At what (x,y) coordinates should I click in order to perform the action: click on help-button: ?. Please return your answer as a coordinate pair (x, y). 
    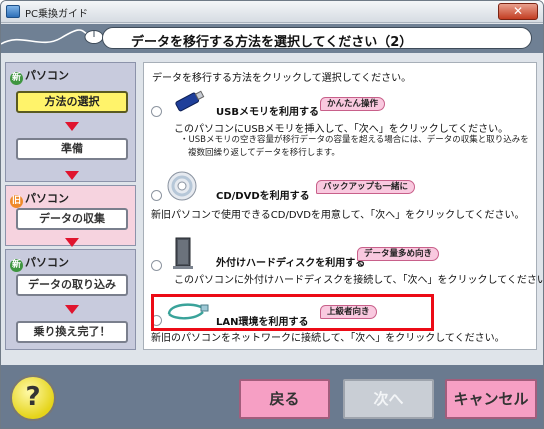
    Looking at the image, I should click on (33, 398).